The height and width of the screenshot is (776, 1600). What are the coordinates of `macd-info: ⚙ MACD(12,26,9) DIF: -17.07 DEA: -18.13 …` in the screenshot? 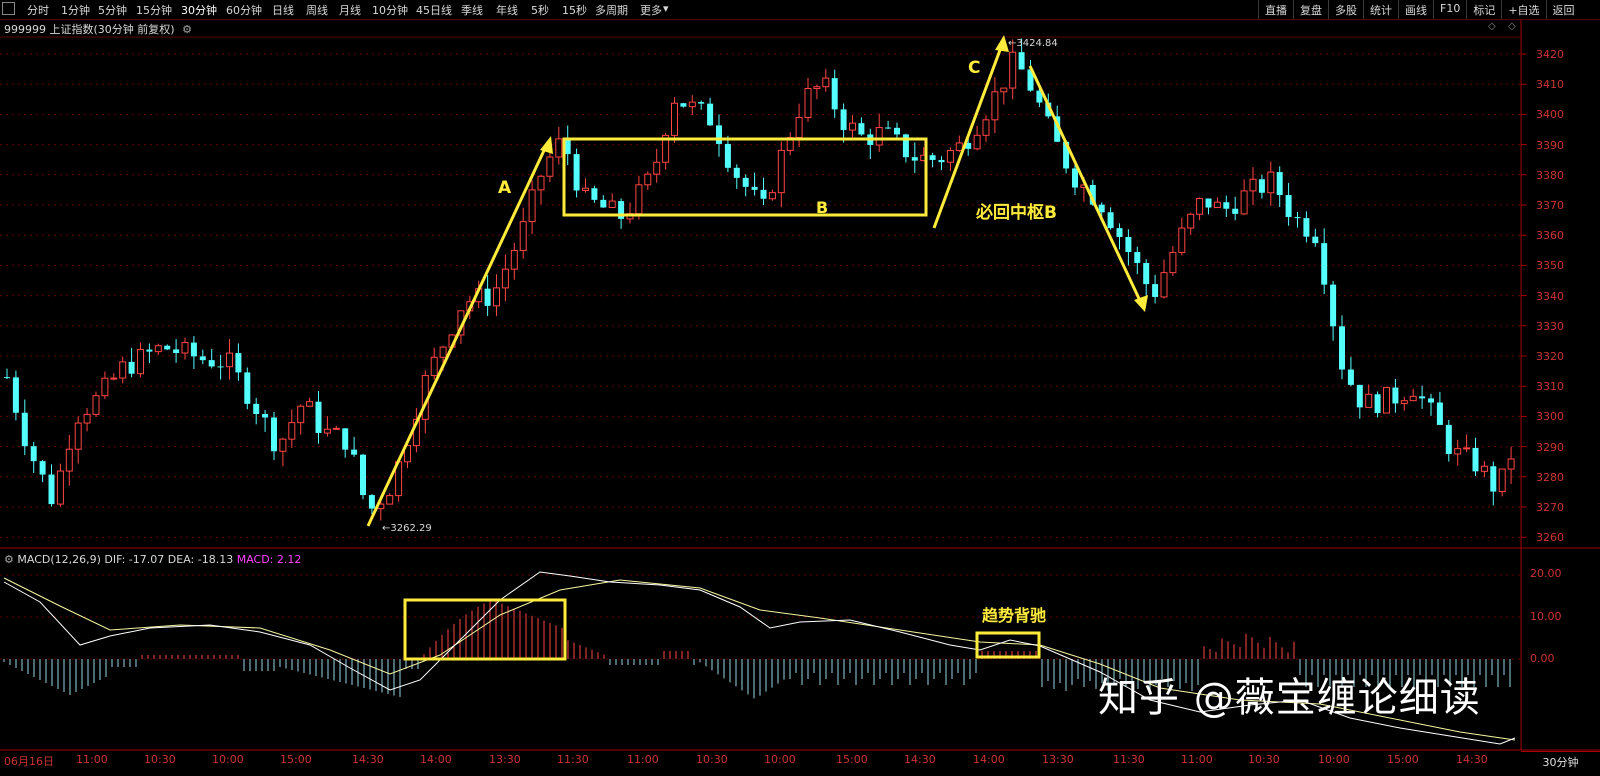 It's located at (152, 559).